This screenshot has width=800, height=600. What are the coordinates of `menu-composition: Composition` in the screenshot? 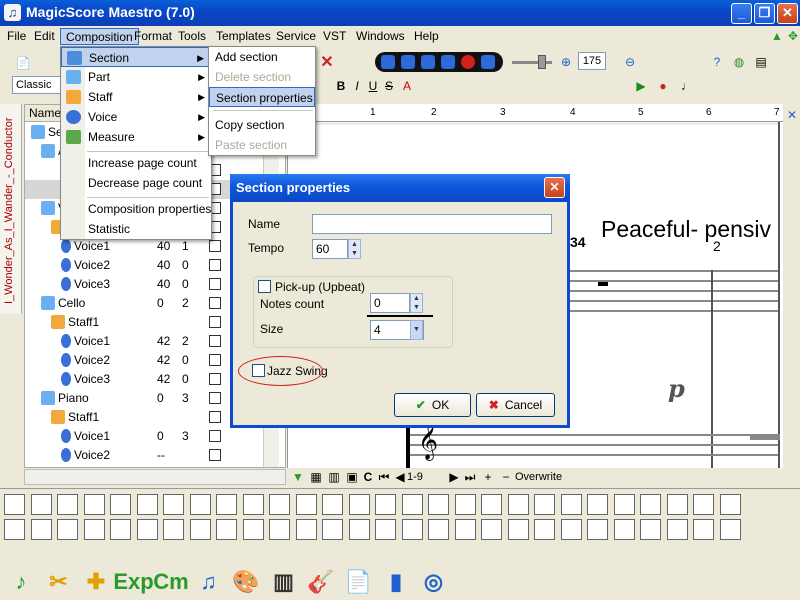 It's located at (99, 36).